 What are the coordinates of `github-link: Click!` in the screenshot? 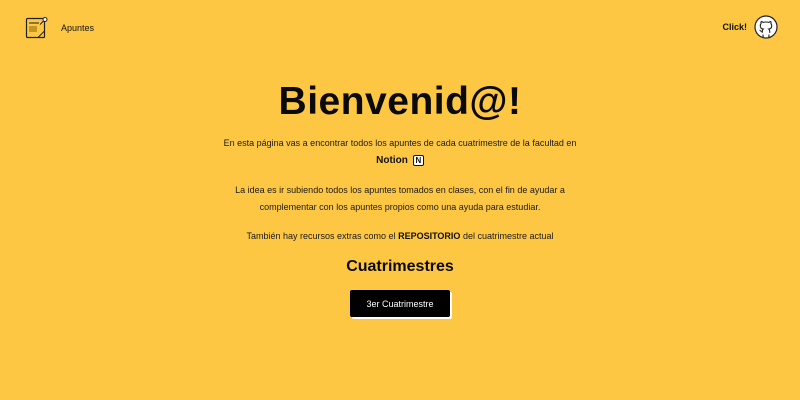 It's located at (750, 27).